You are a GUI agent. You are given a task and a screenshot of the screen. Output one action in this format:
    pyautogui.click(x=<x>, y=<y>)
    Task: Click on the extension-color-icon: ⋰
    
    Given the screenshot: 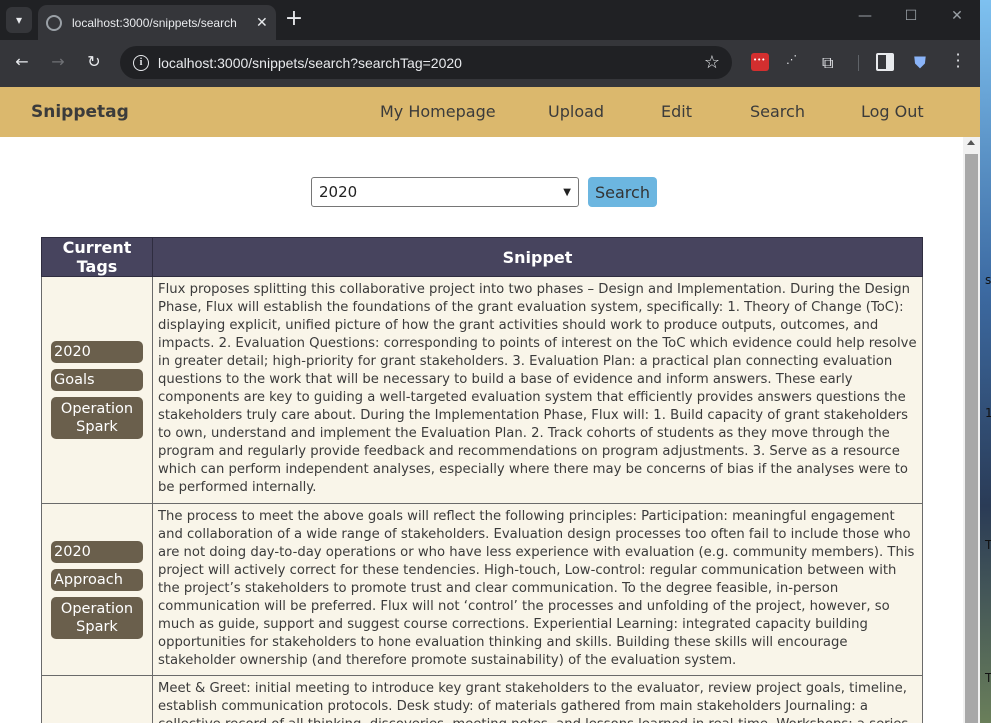 What is the action you would take?
    pyautogui.click(x=795, y=62)
    